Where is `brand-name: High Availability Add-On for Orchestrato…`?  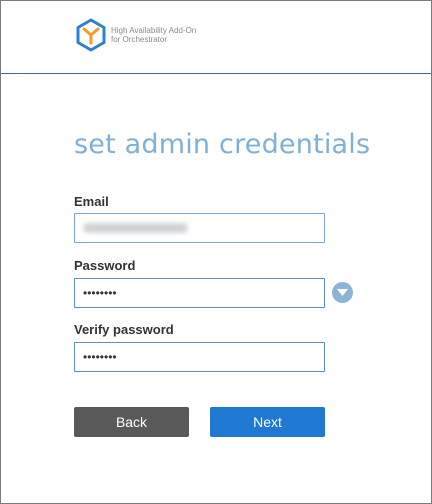 brand-name: High Availability Add-On for Orchestrato… is located at coordinates (153, 35).